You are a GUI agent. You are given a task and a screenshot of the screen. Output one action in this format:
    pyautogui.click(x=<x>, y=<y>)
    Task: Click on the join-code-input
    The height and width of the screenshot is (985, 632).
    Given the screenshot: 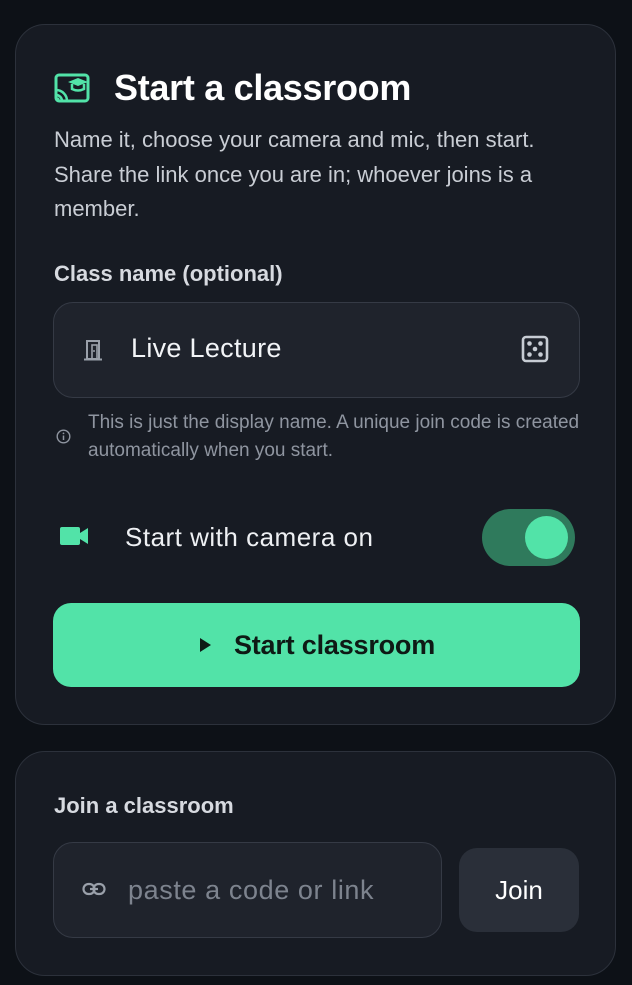 What is the action you would take?
    pyautogui.click(x=278, y=890)
    